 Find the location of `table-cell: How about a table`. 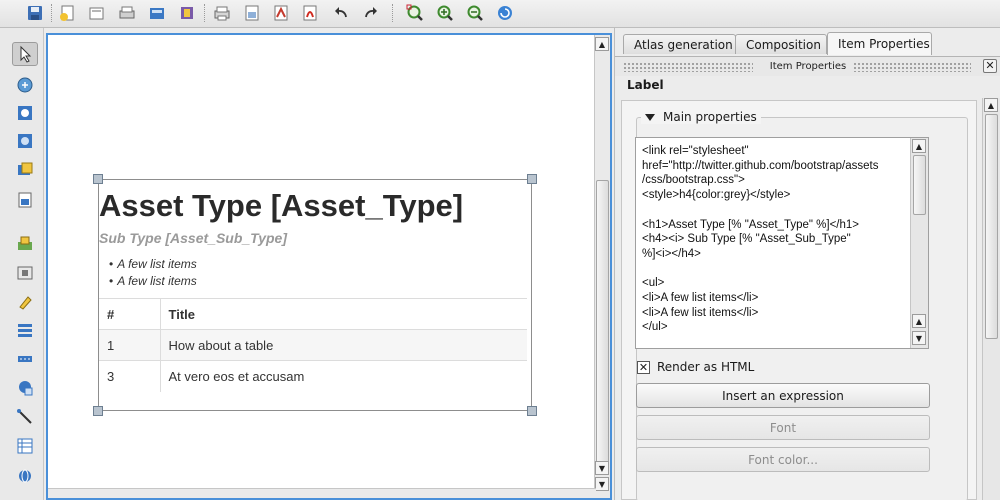

table-cell: How about a table is located at coordinates (343, 345).